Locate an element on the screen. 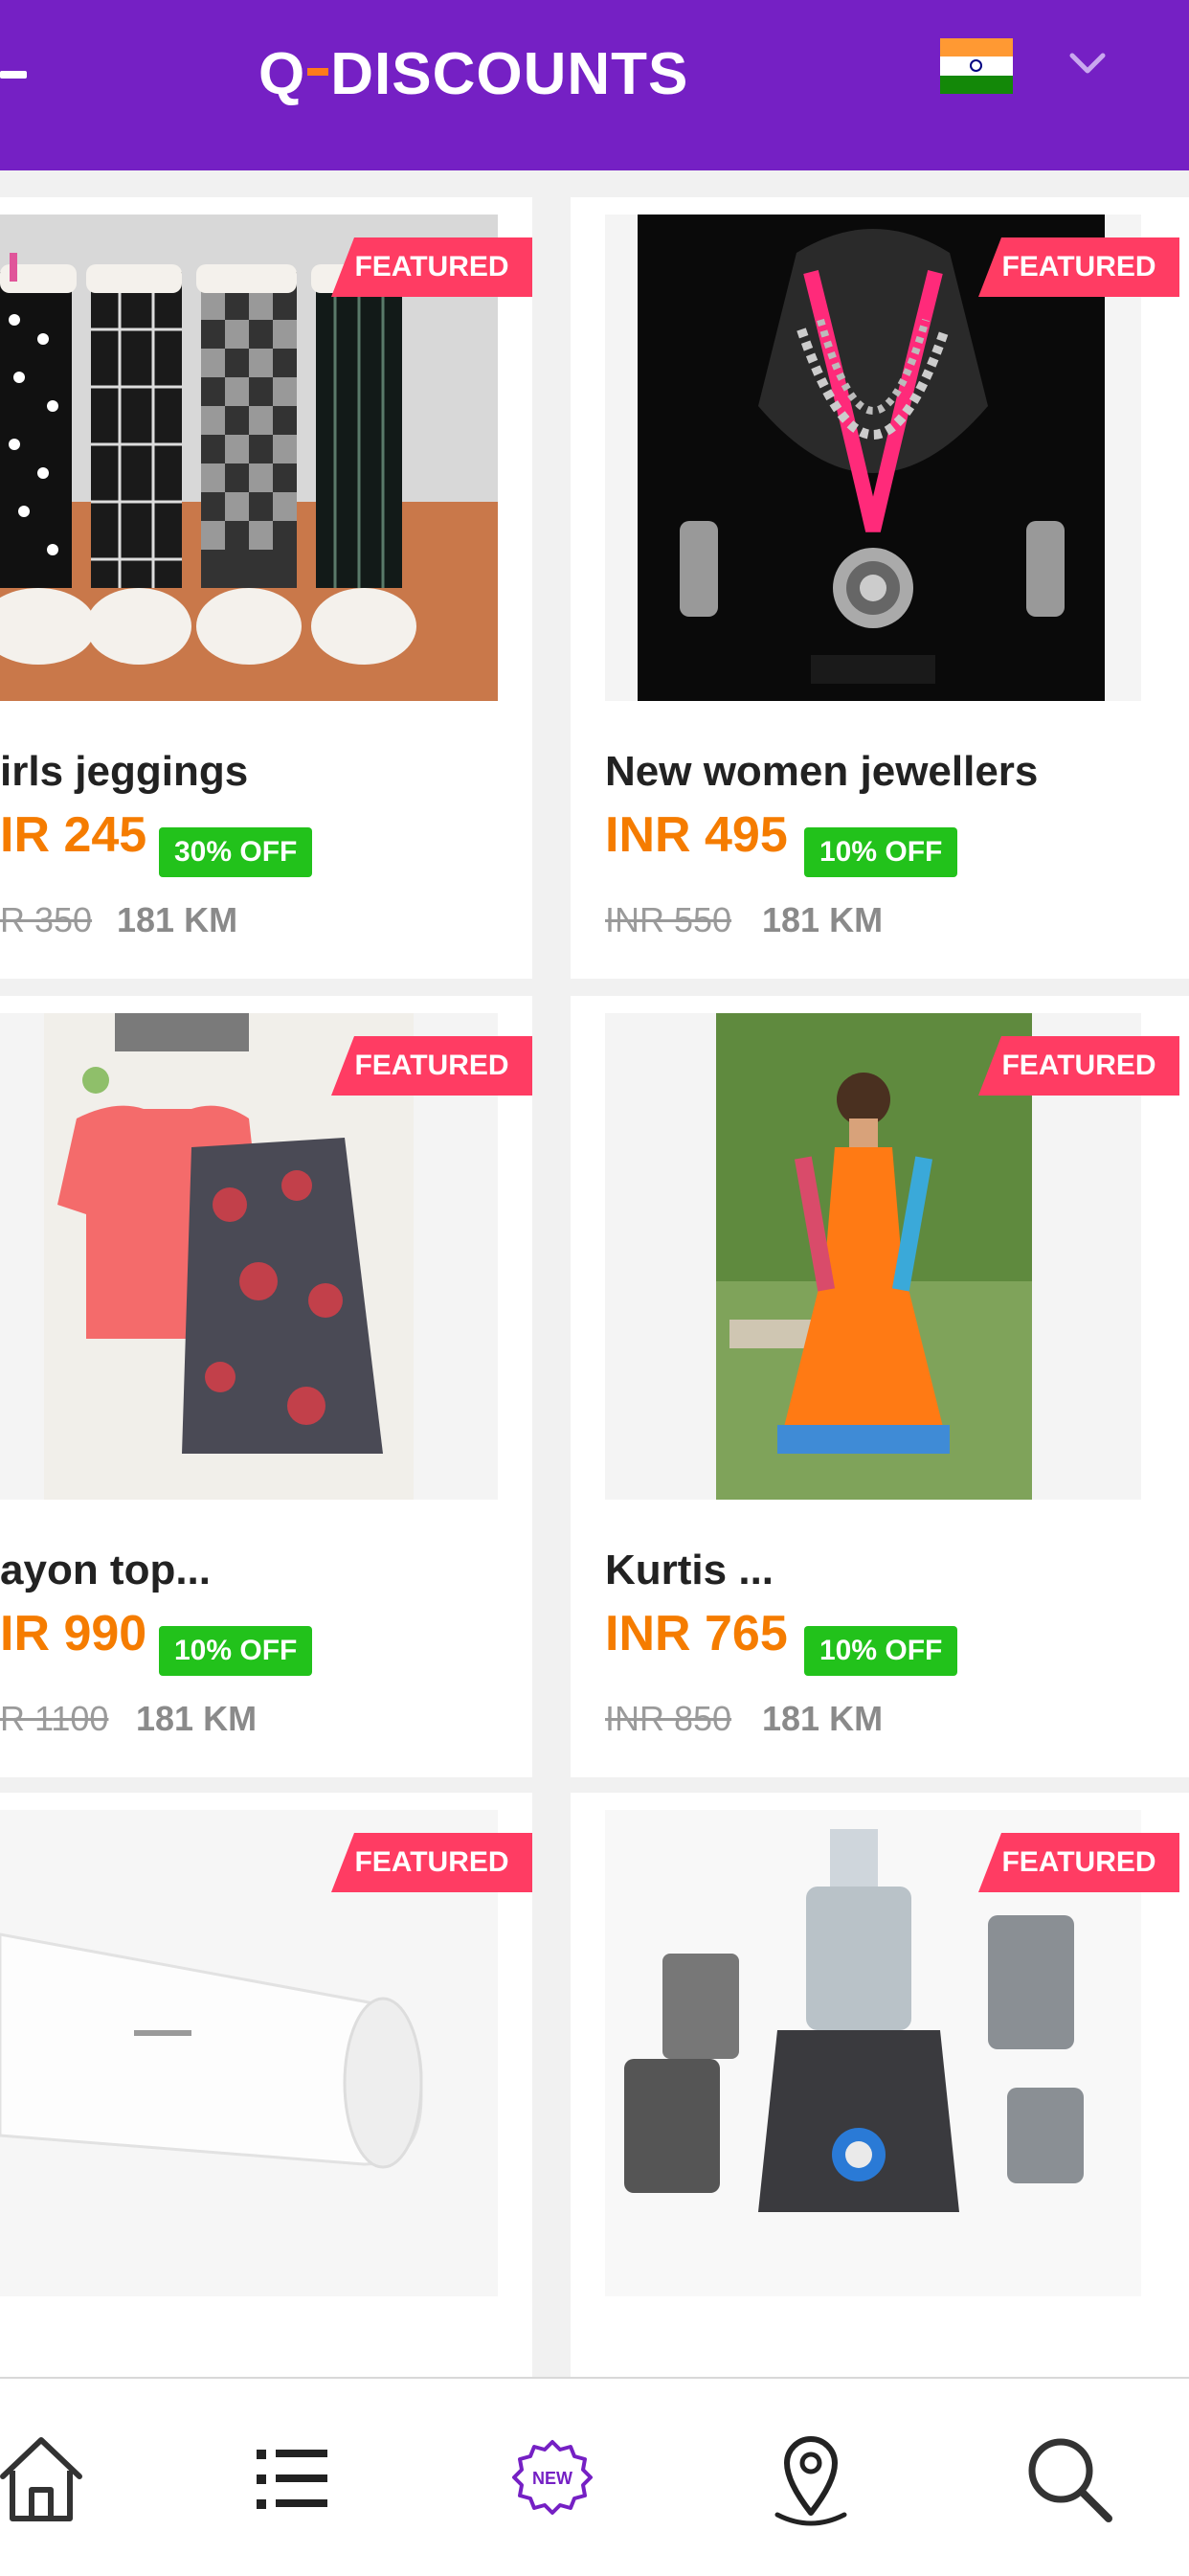 The width and height of the screenshot is (1189, 2576). original-price: INR 850 is located at coordinates (668, 1718).